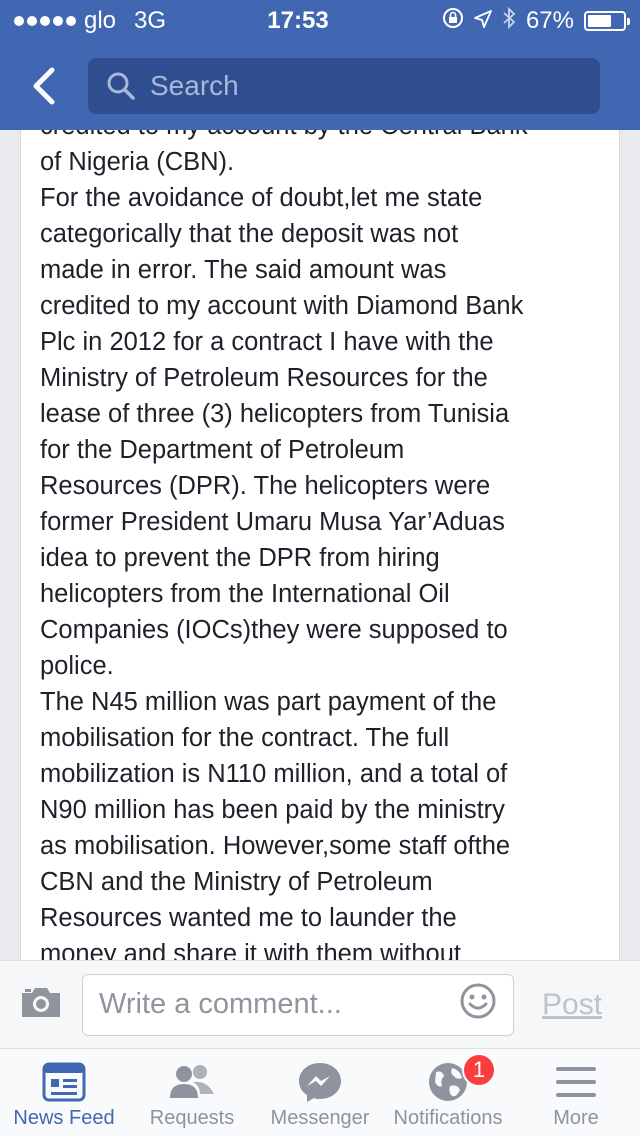 This screenshot has height=1136, width=640. I want to click on post-text-line: police., so click(77, 666).